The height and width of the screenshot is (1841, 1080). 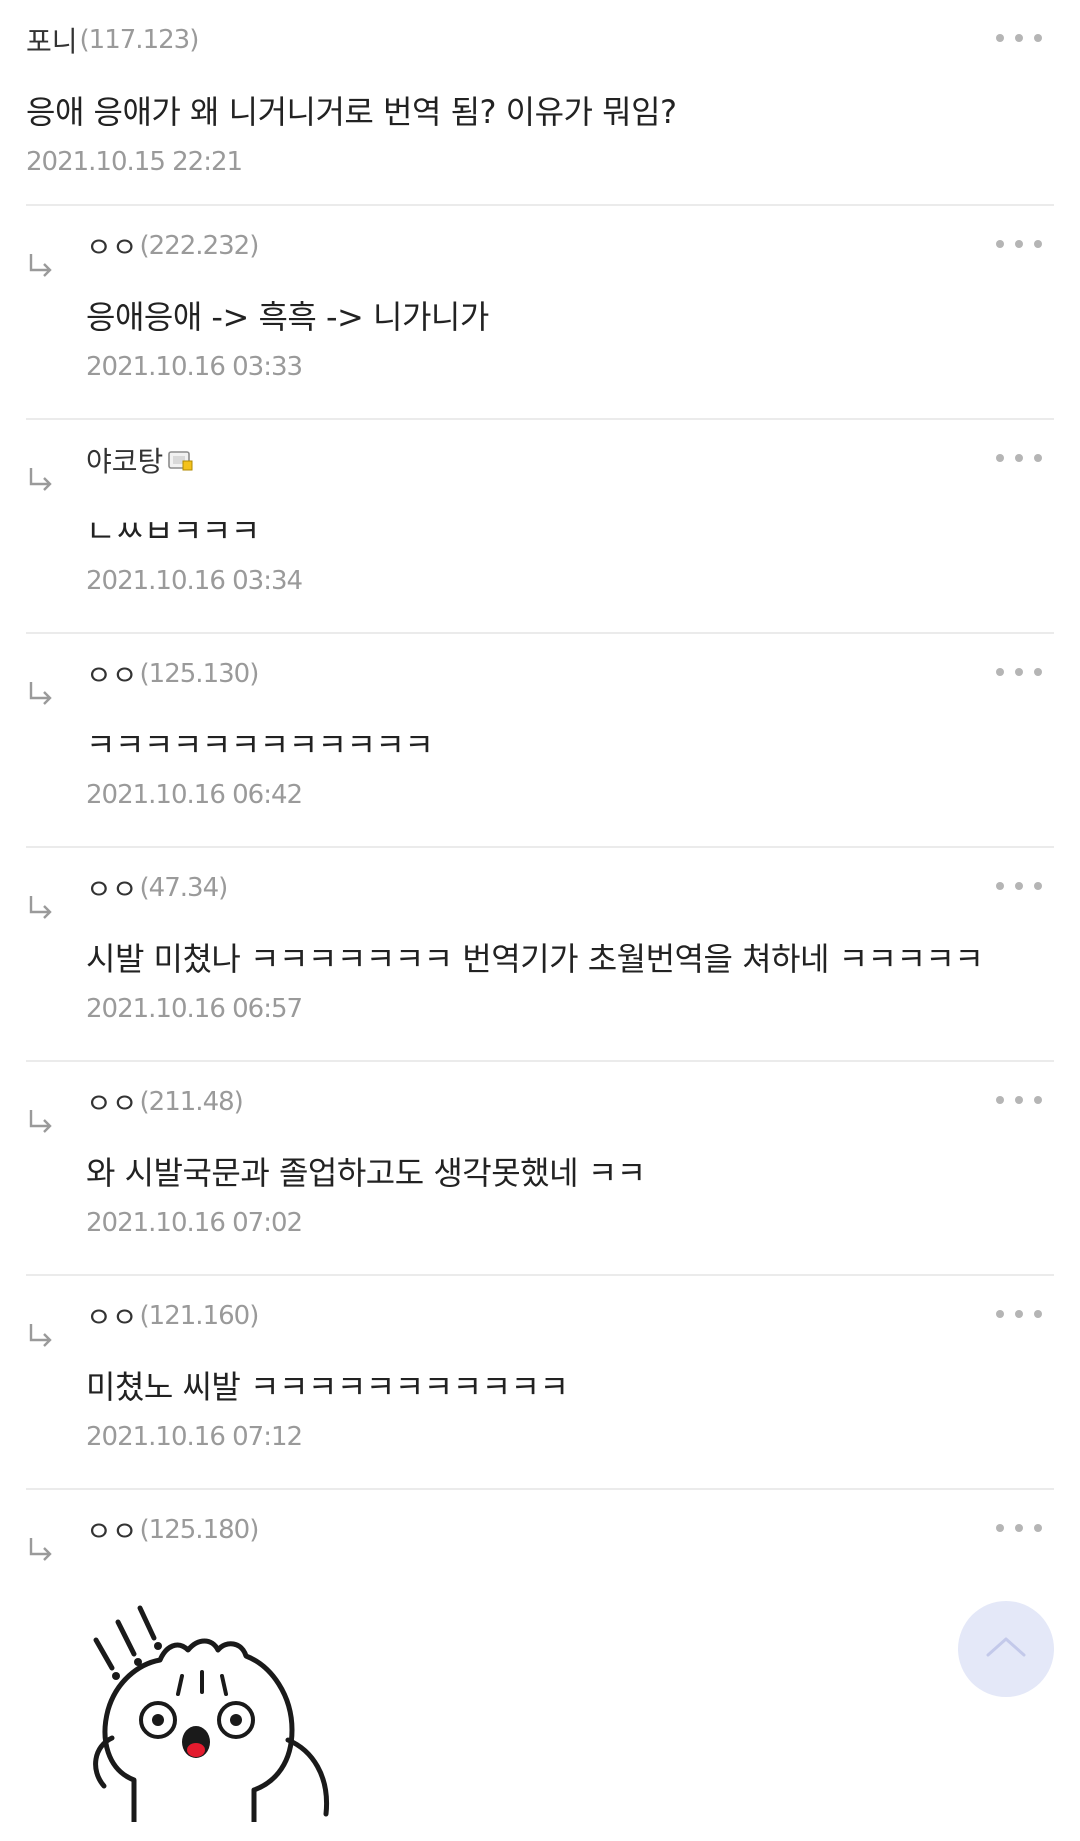 I want to click on comment-date: 2021.10.16 07:12, so click(x=194, y=1437).